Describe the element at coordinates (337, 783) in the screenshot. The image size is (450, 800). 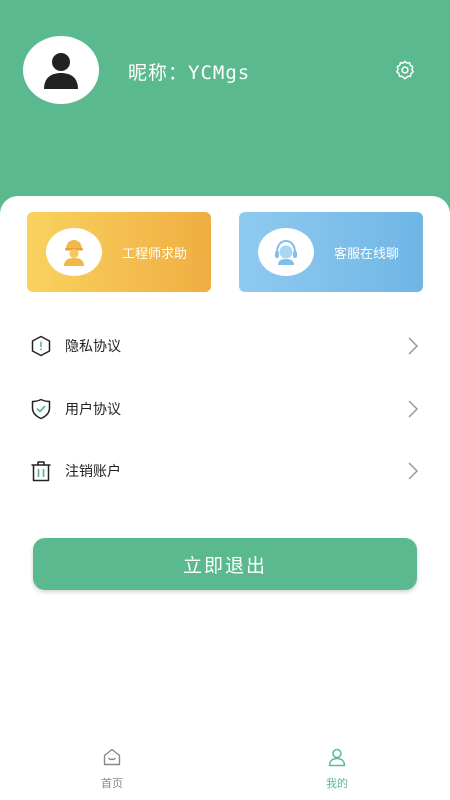
I see `tab-mine-label: 我的` at that location.